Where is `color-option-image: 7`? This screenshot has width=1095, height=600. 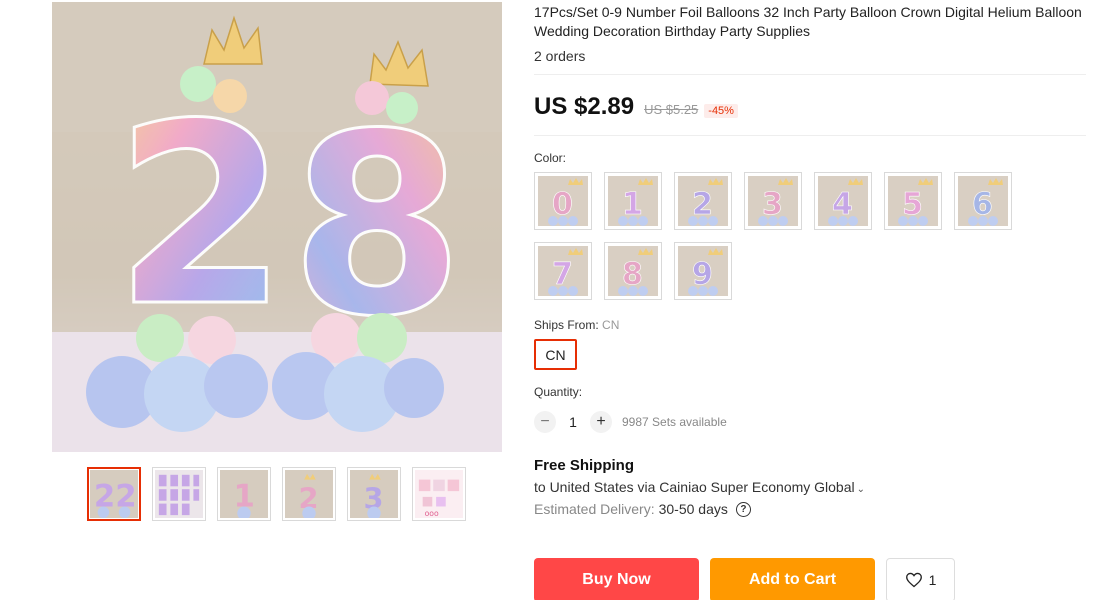 color-option-image: 7 is located at coordinates (563, 271).